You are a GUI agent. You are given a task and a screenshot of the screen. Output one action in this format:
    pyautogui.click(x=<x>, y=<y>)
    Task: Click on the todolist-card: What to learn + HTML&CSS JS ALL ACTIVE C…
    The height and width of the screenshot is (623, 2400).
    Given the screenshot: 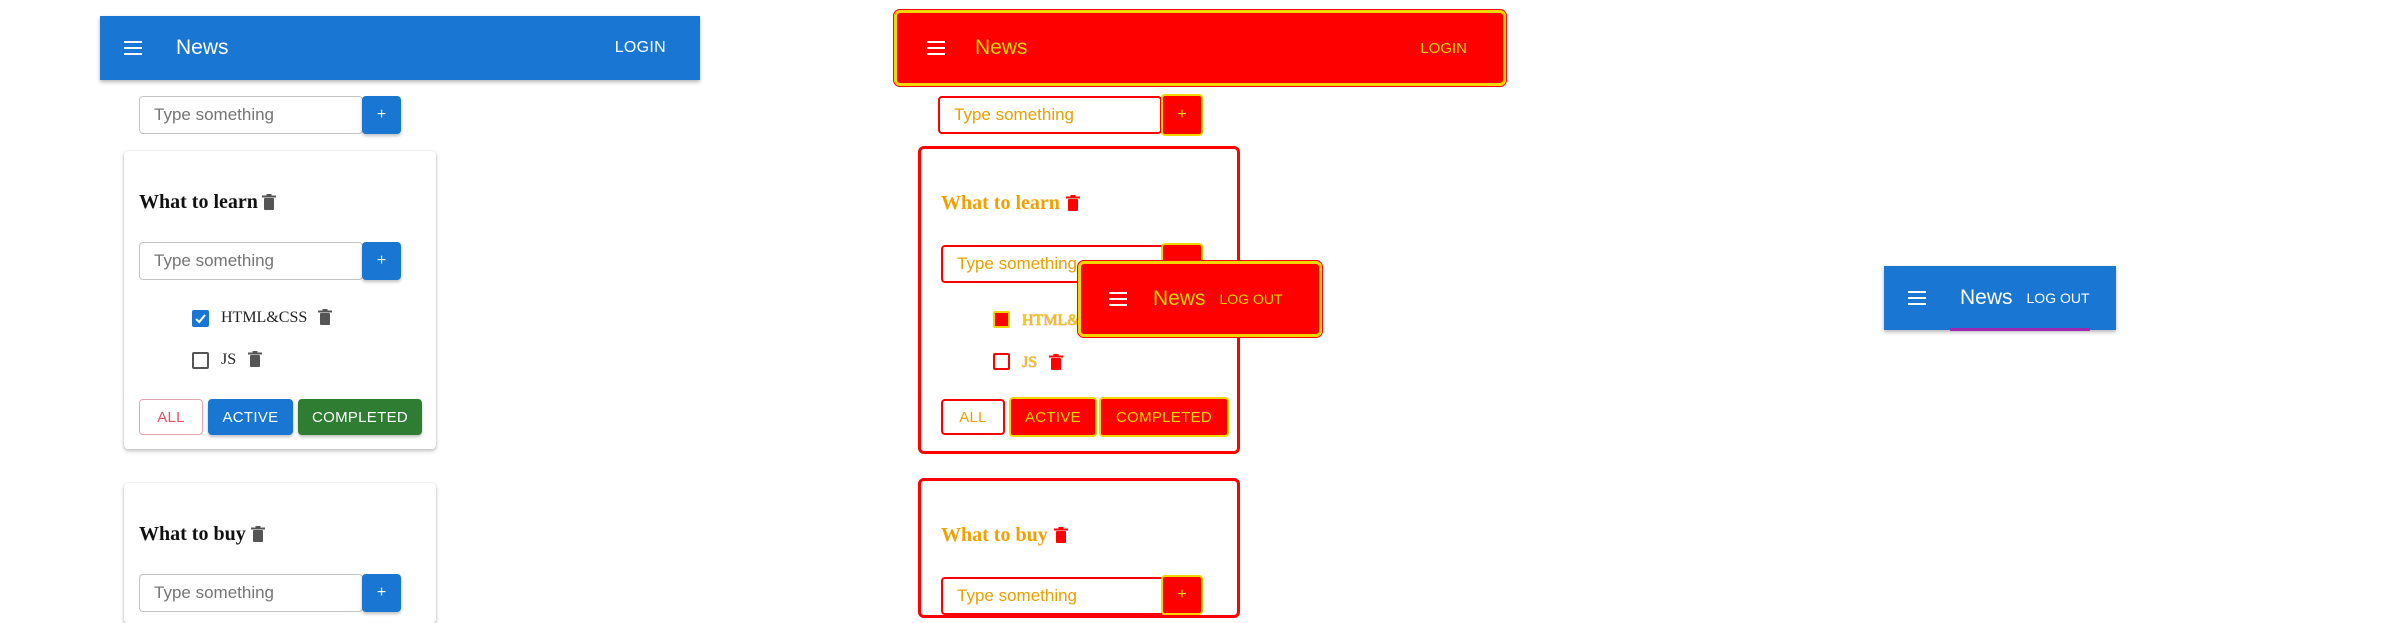 What is the action you would take?
    pyautogui.click(x=280, y=300)
    